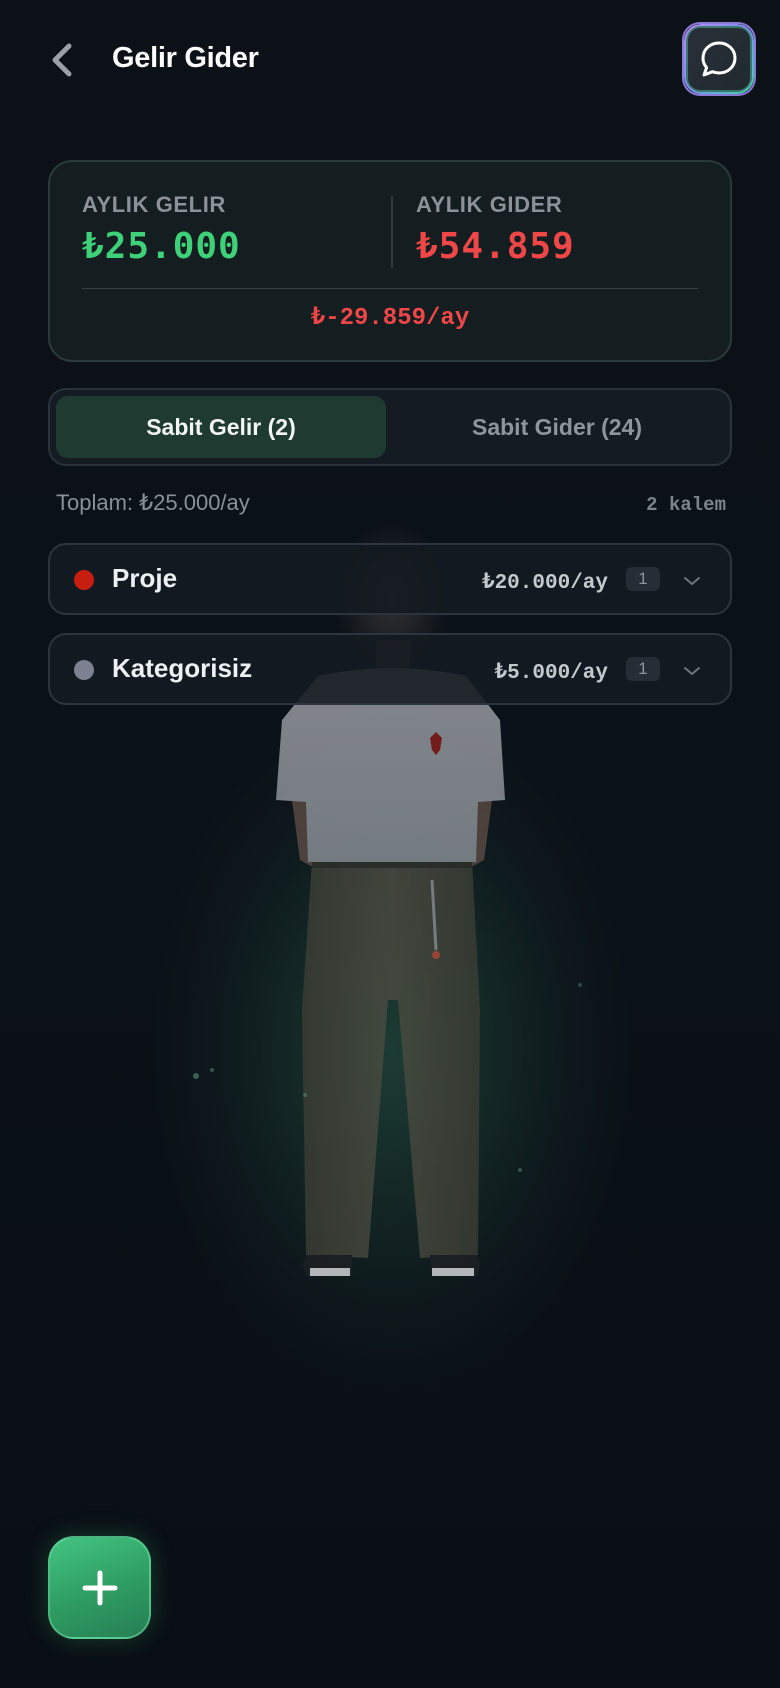 This screenshot has height=1688, width=780. Describe the element at coordinates (185, 58) in the screenshot. I see `page-title: Gelir Gider` at that location.